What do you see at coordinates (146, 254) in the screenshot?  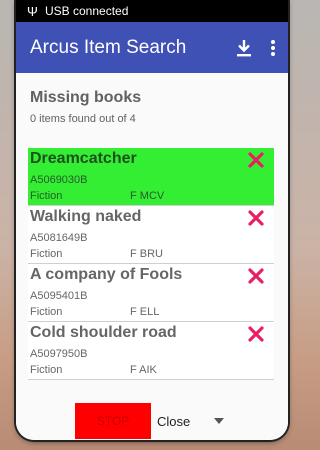 I see `item-shelf: F BRU` at bounding box center [146, 254].